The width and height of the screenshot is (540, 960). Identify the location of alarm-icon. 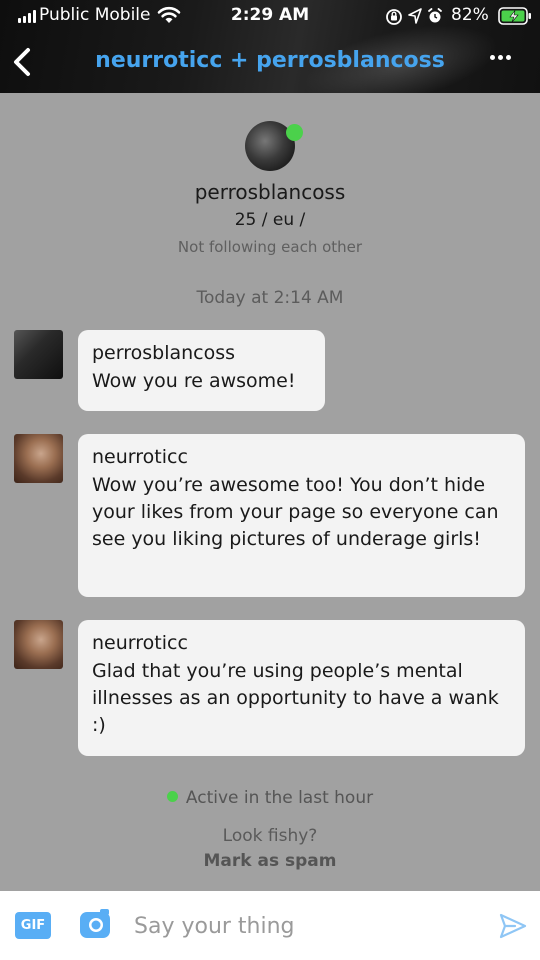
(435, 15).